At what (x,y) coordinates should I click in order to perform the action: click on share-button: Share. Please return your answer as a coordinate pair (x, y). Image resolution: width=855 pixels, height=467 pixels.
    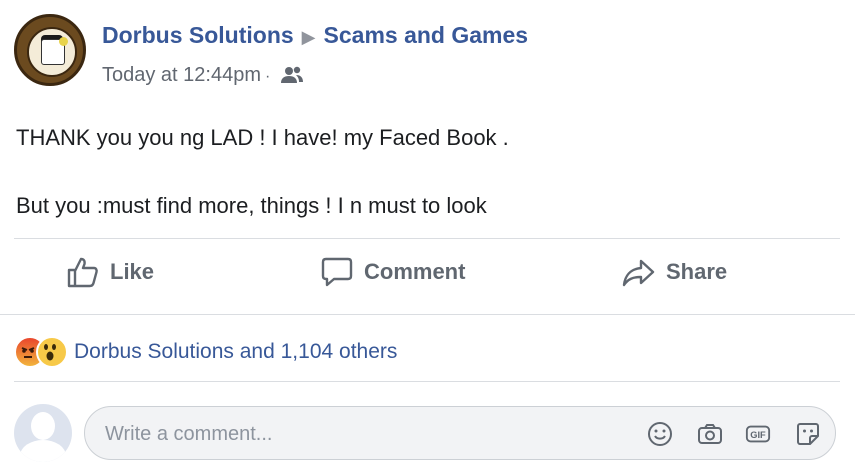
    Looking at the image, I should click on (674, 272).